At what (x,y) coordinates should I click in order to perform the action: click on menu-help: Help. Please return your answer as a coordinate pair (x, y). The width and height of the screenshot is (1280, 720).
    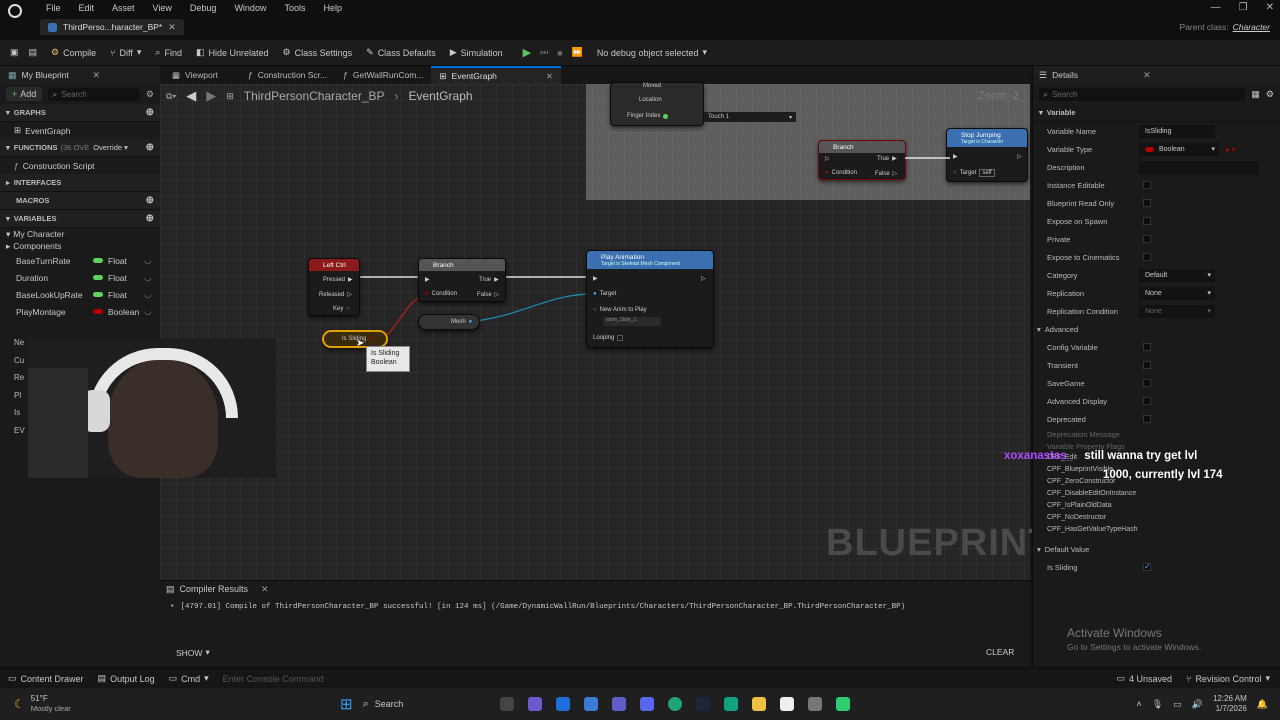
    Looking at the image, I should click on (332, 8).